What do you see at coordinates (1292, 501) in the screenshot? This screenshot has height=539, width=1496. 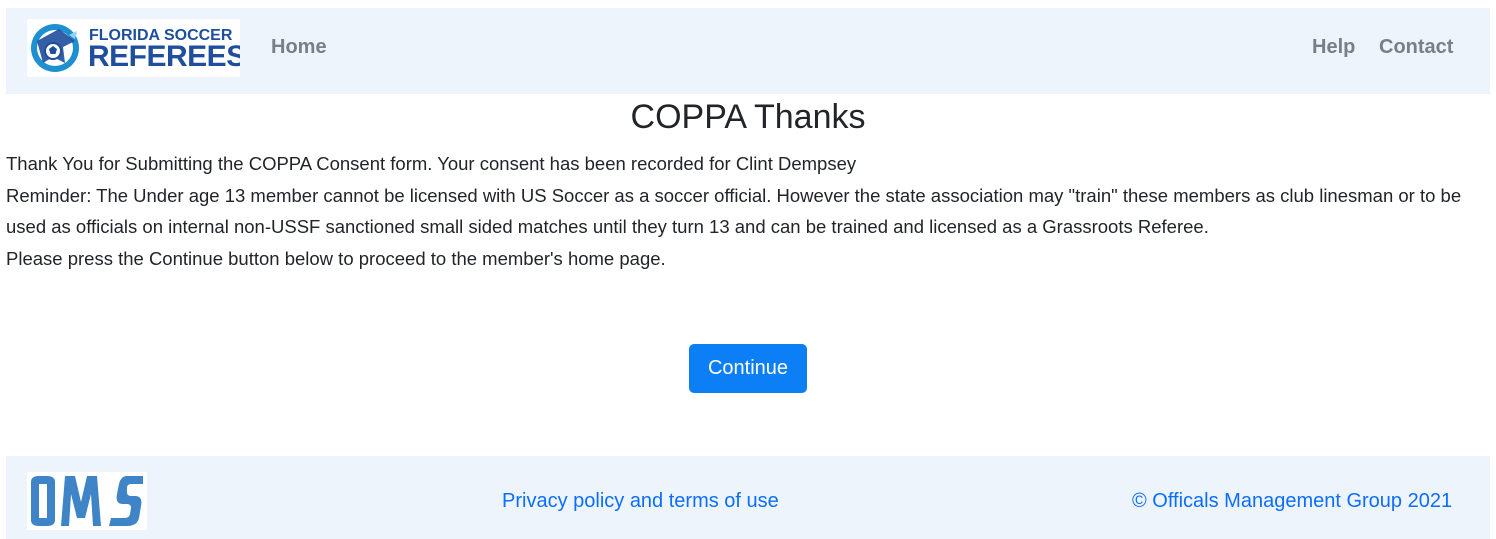 I see `copyright-text: © Officals Management Group 2021` at bounding box center [1292, 501].